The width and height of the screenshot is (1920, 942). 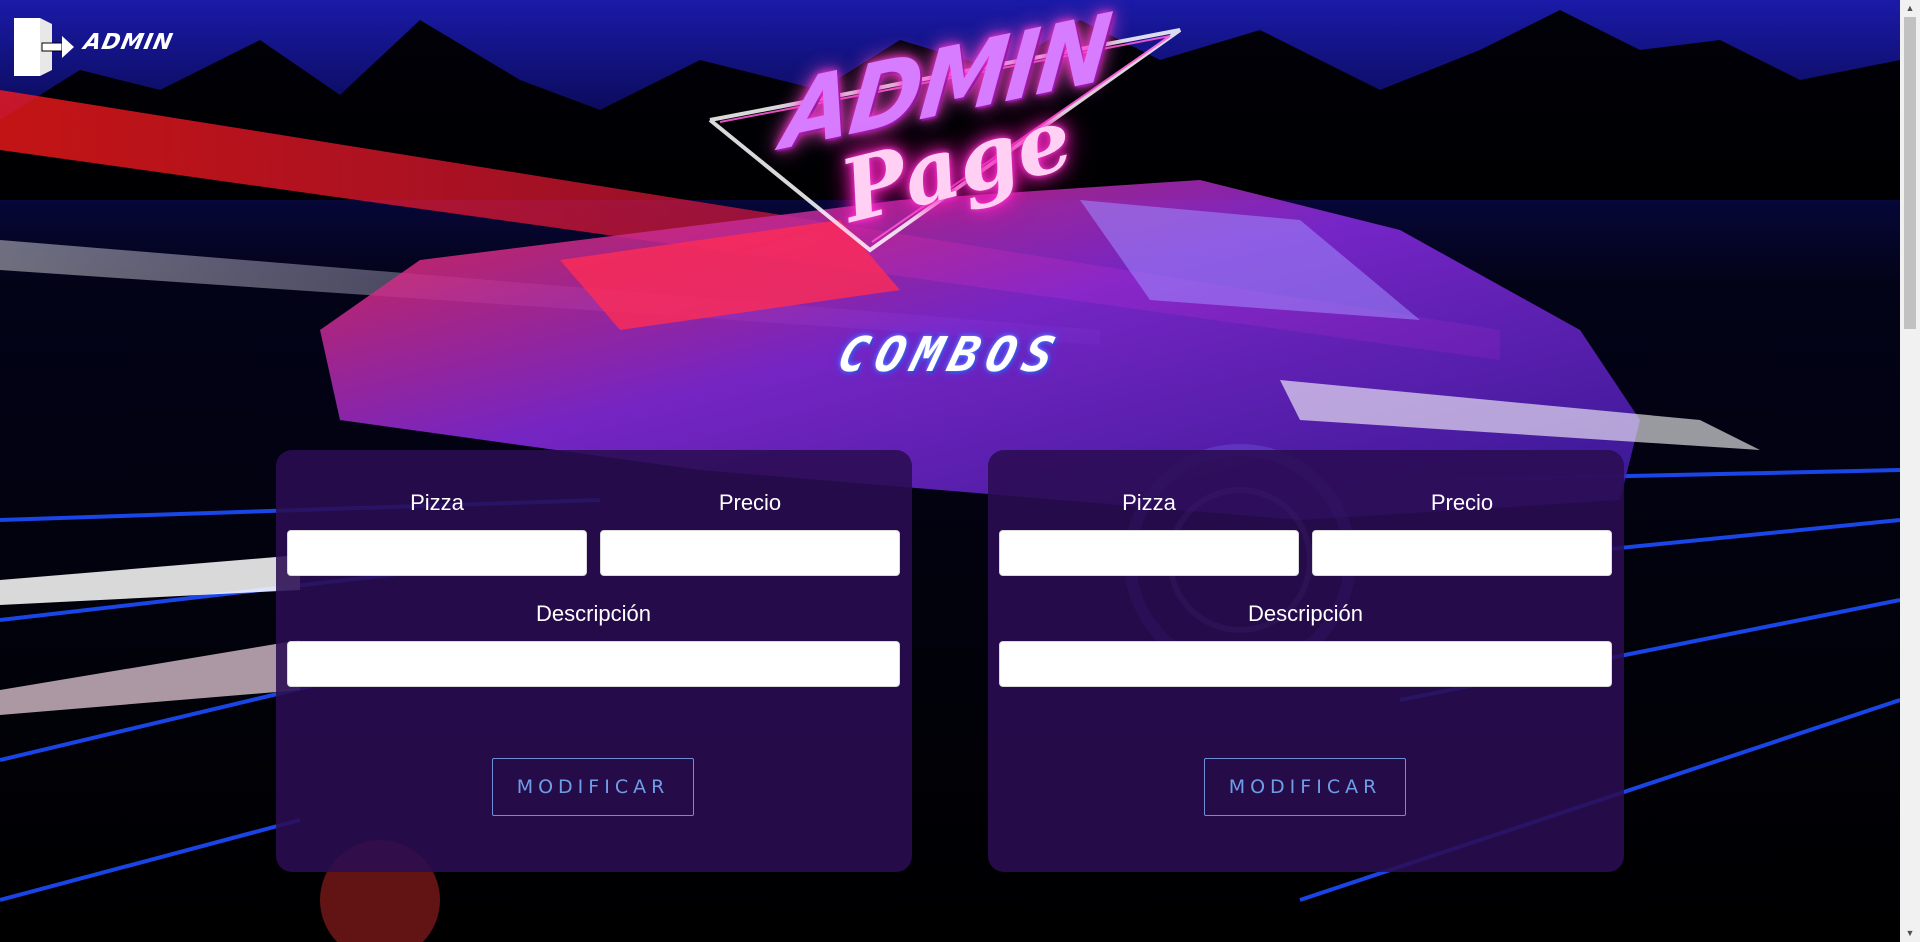 What do you see at coordinates (1910, 933) in the screenshot?
I see `scroll-down-arrow-icon: ▼` at bounding box center [1910, 933].